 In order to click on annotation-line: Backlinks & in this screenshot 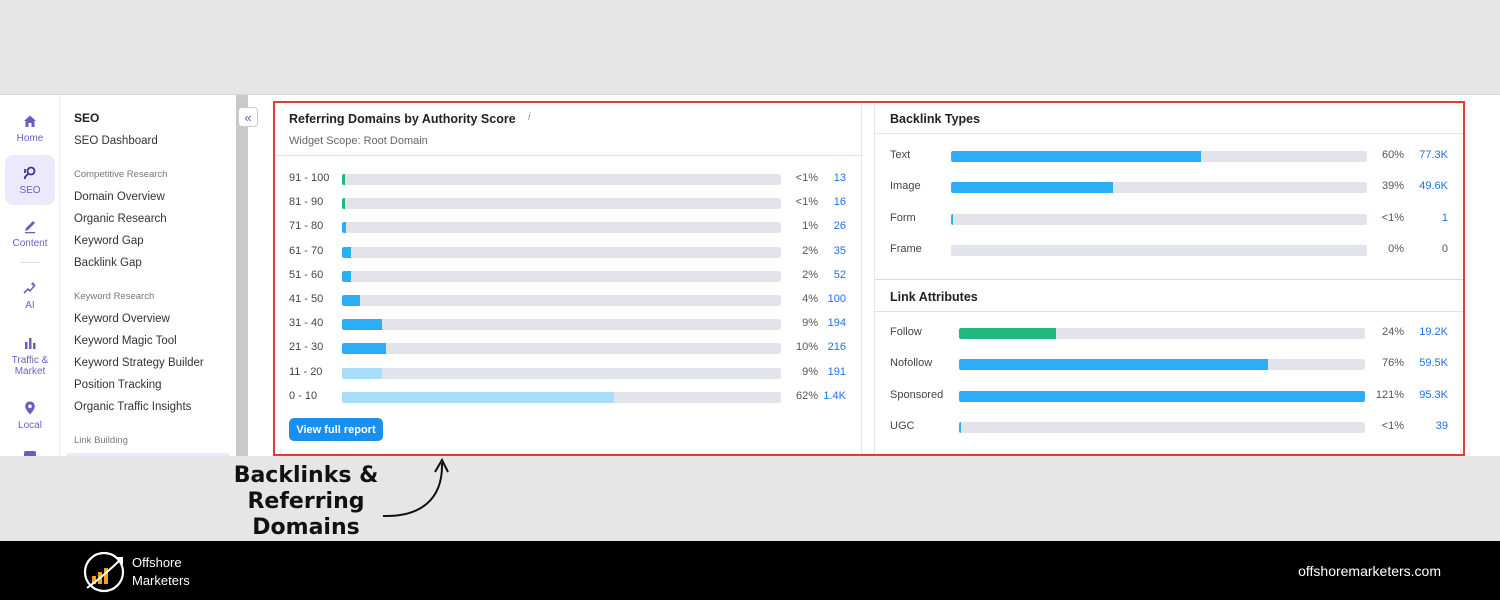, I will do `click(306, 475)`.